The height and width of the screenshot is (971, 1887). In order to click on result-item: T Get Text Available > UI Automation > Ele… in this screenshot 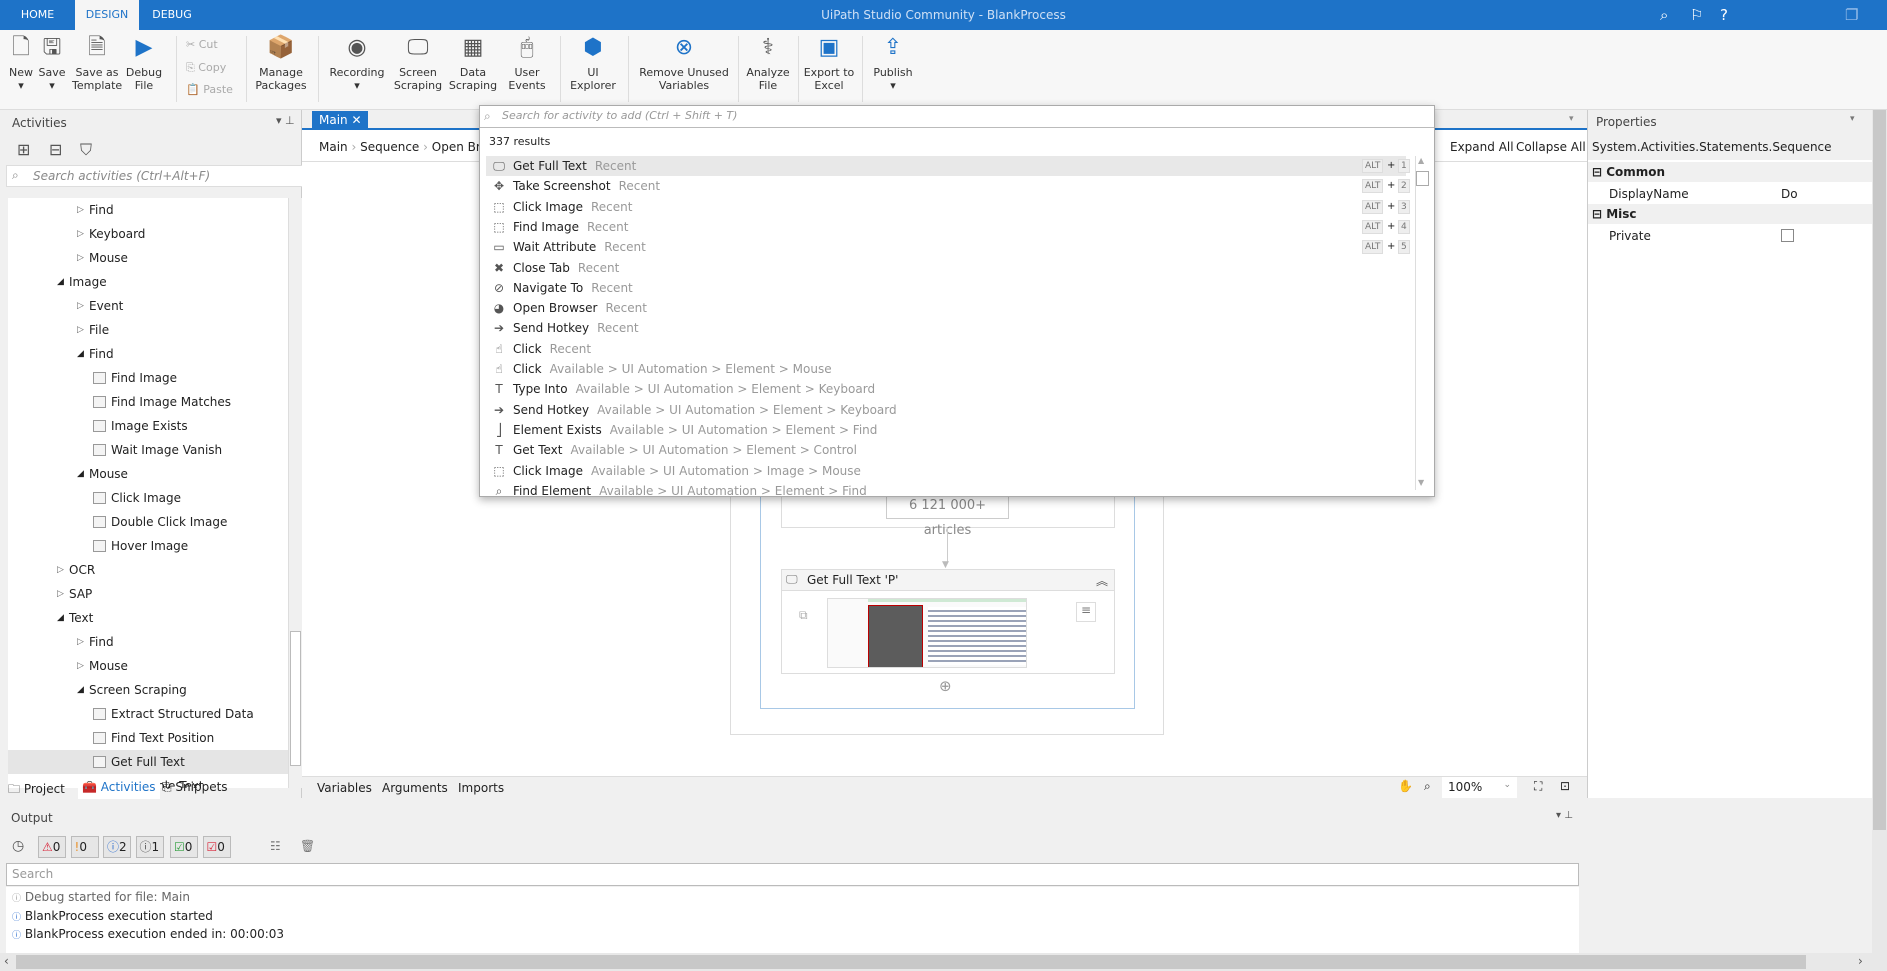, I will do `click(946, 450)`.